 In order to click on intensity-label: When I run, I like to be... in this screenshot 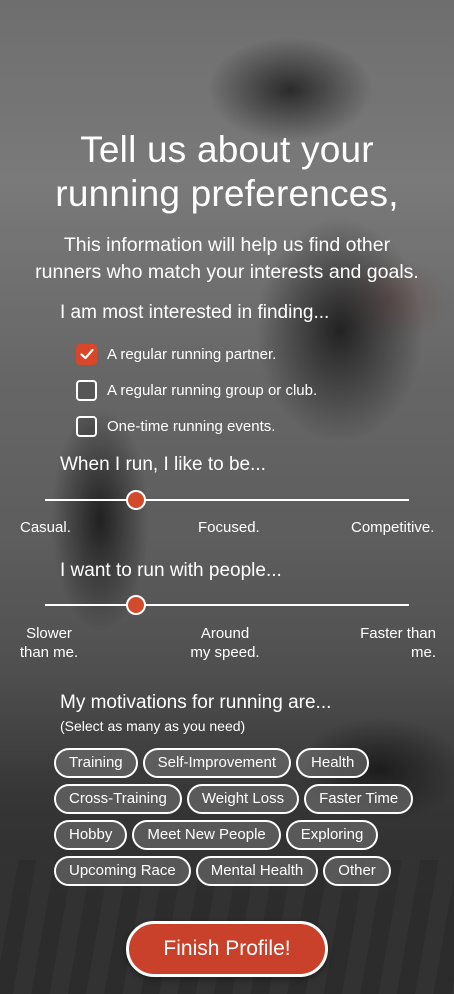, I will do `click(163, 464)`.